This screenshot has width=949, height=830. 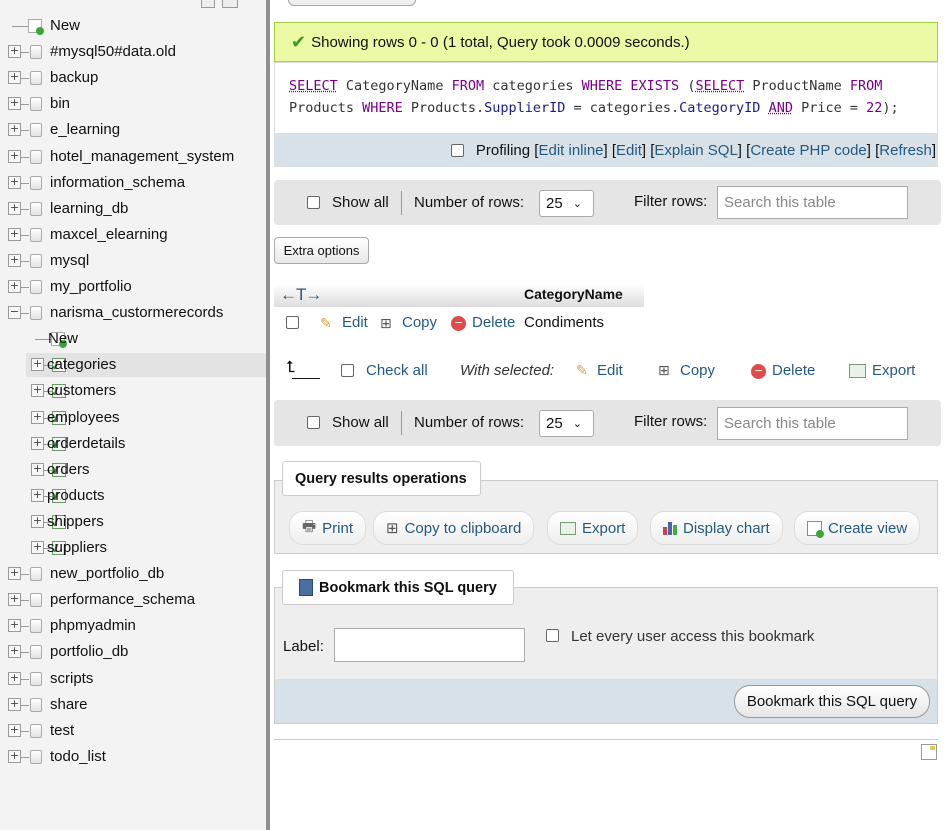 What do you see at coordinates (893, 370) in the screenshot?
I see `bulk-export-button: Export` at bounding box center [893, 370].